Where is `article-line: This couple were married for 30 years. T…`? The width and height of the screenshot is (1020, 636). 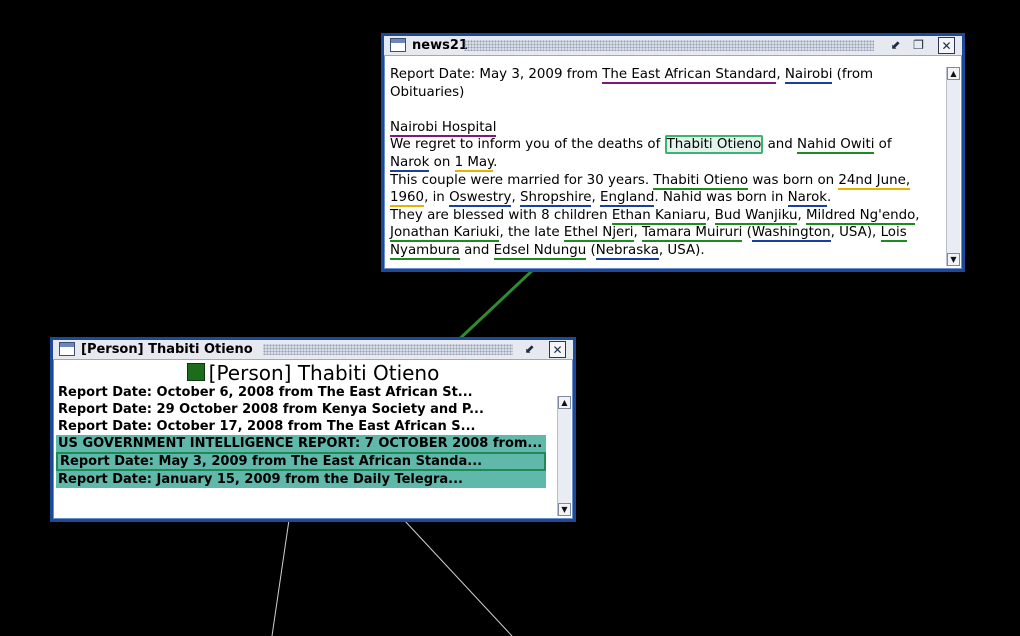 article-line: This couple were married for 30 years. T… is located at coordinates (667, 181).